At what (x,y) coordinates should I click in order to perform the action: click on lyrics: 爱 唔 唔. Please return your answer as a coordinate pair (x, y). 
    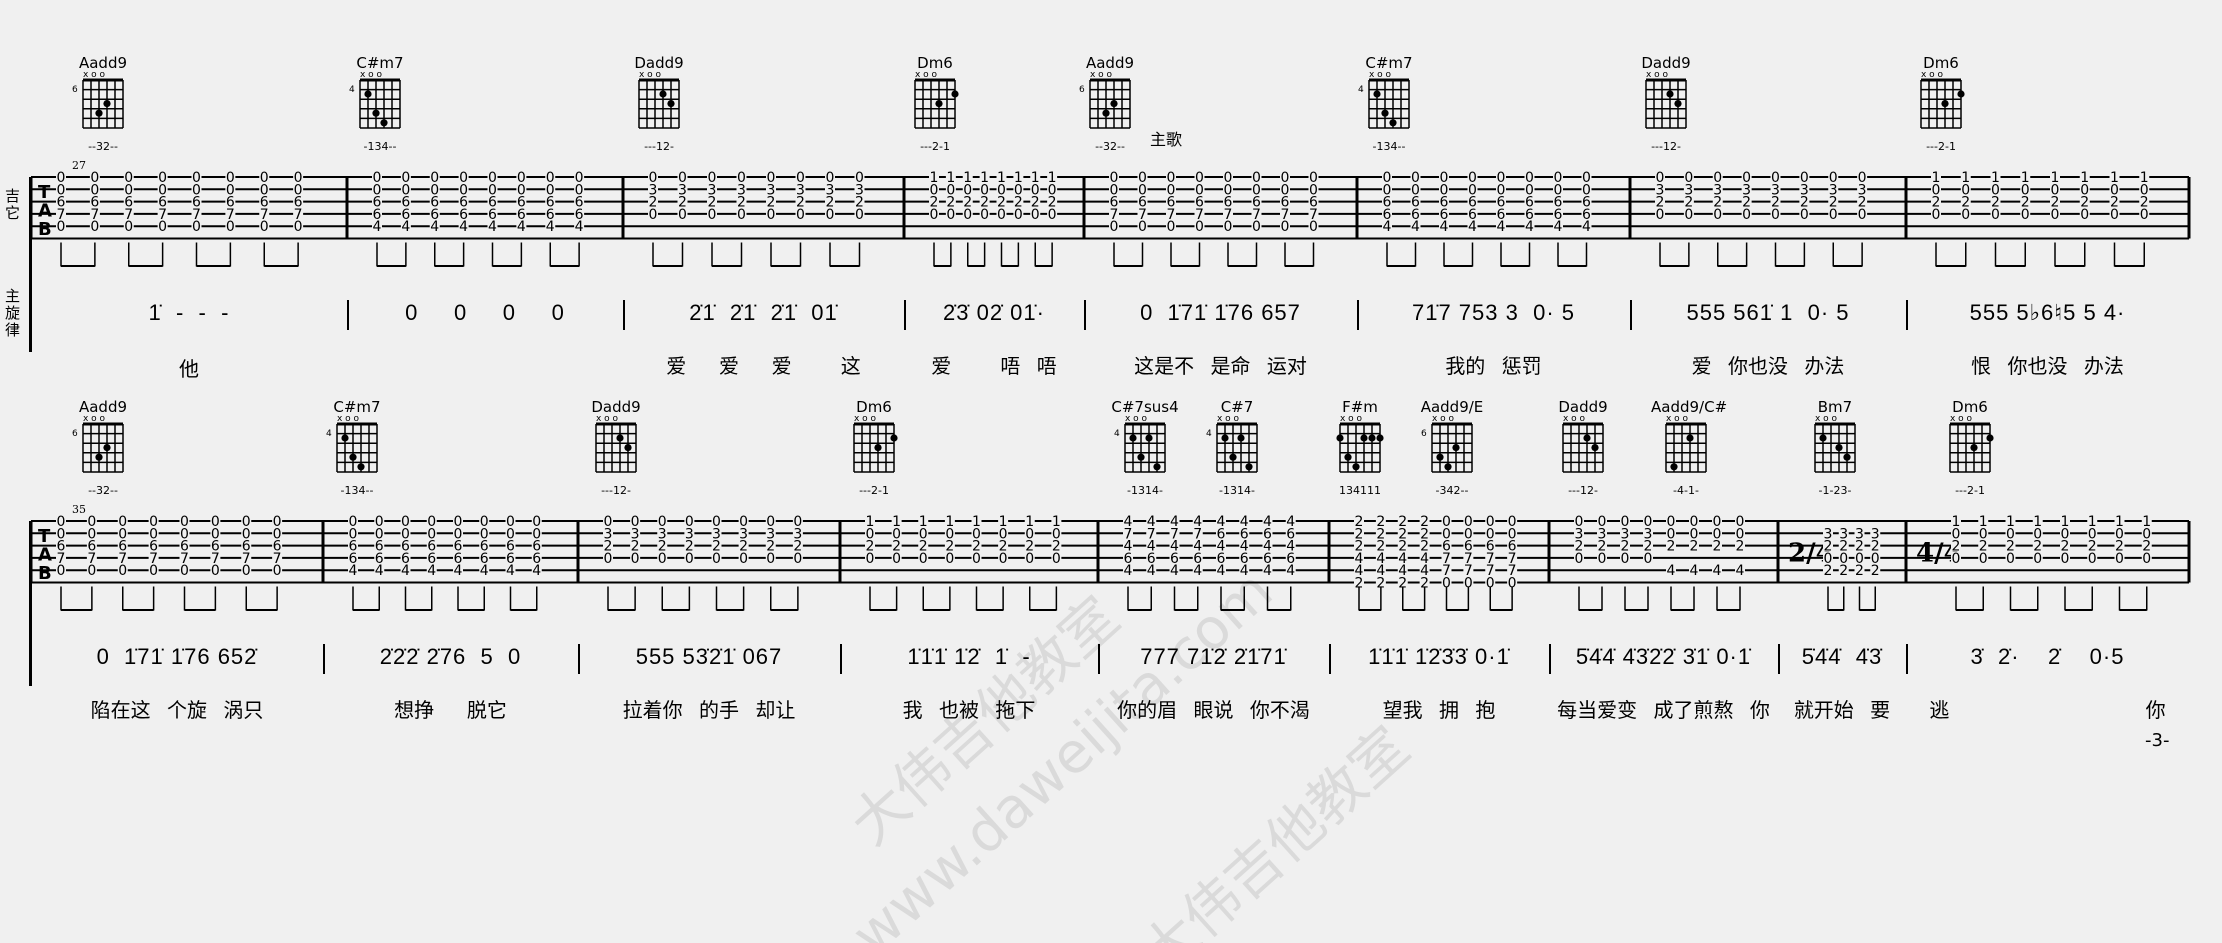
    Looking at the image, I should click on (994, 366).